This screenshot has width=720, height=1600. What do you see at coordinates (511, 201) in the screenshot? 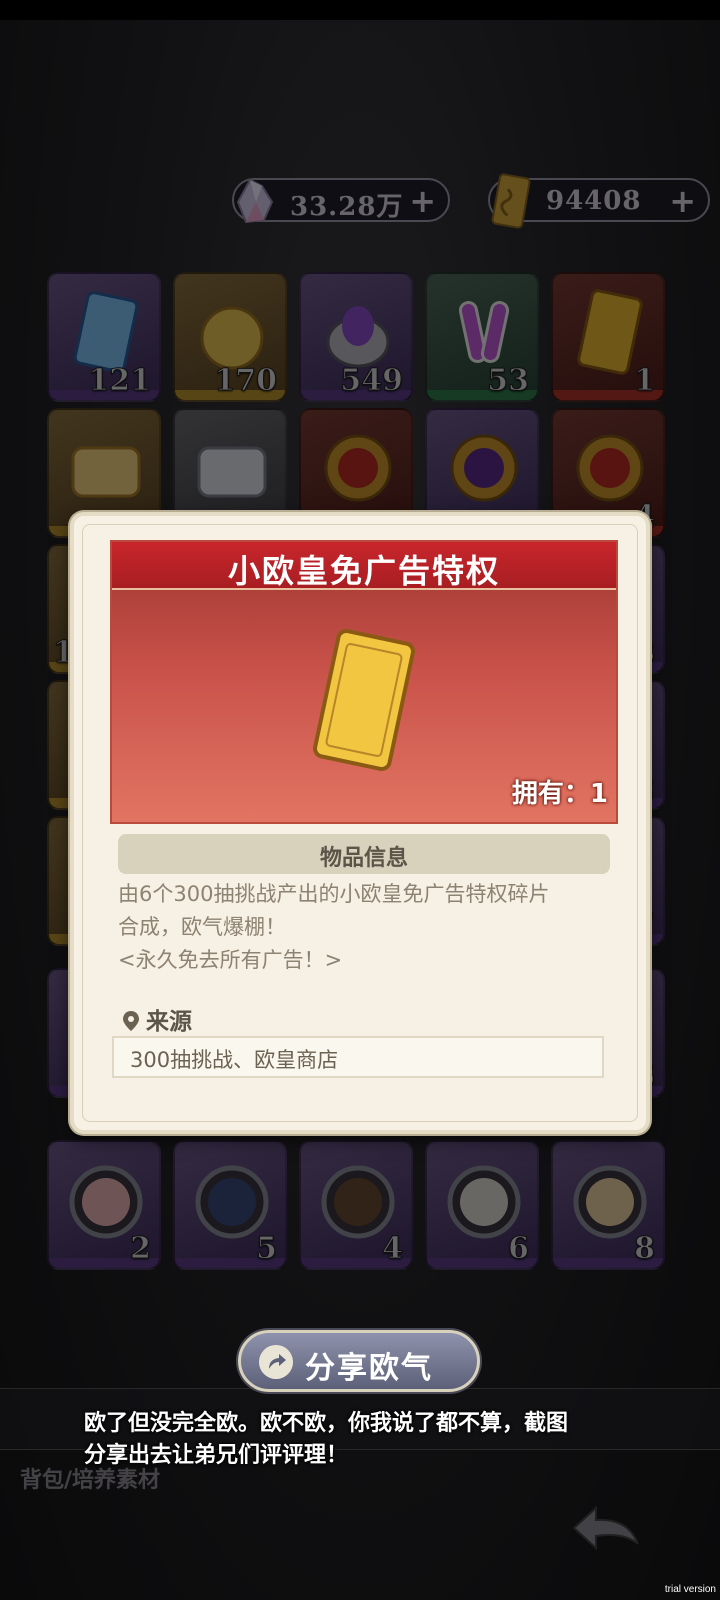
I see `ticket-icon` at bounding box center [511, 201].